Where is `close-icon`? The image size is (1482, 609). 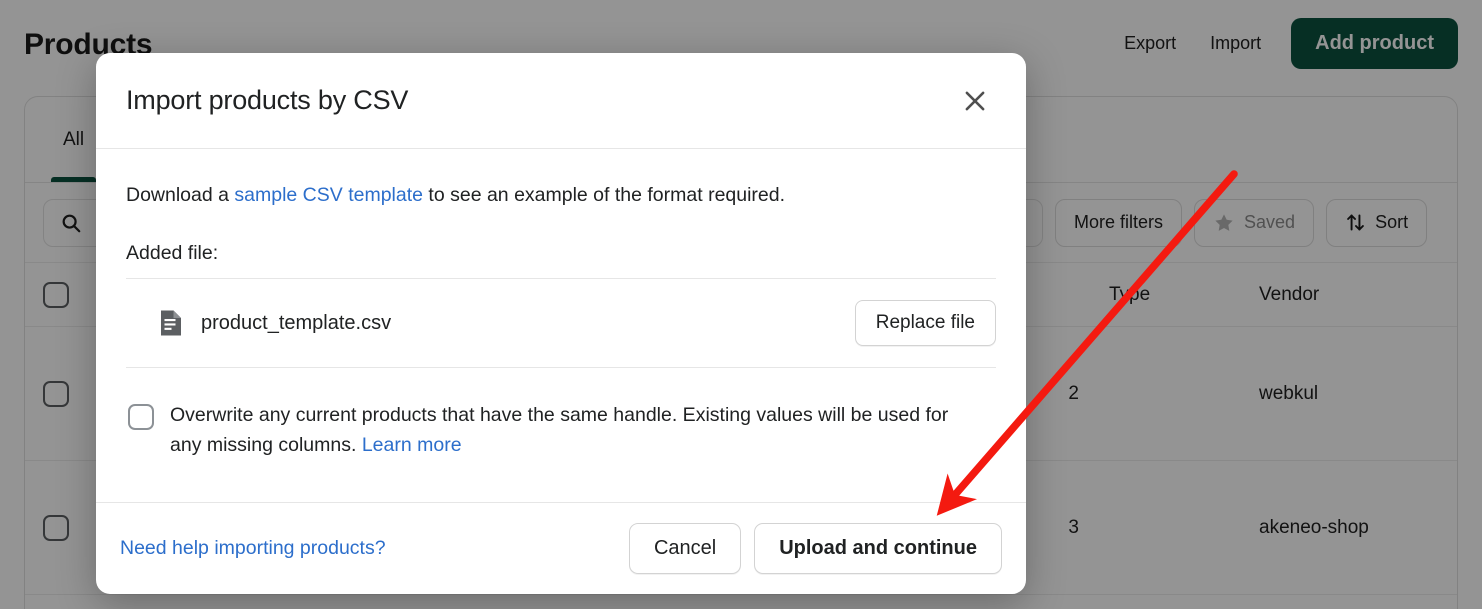 close-icon is located at coordinates (975, 101).